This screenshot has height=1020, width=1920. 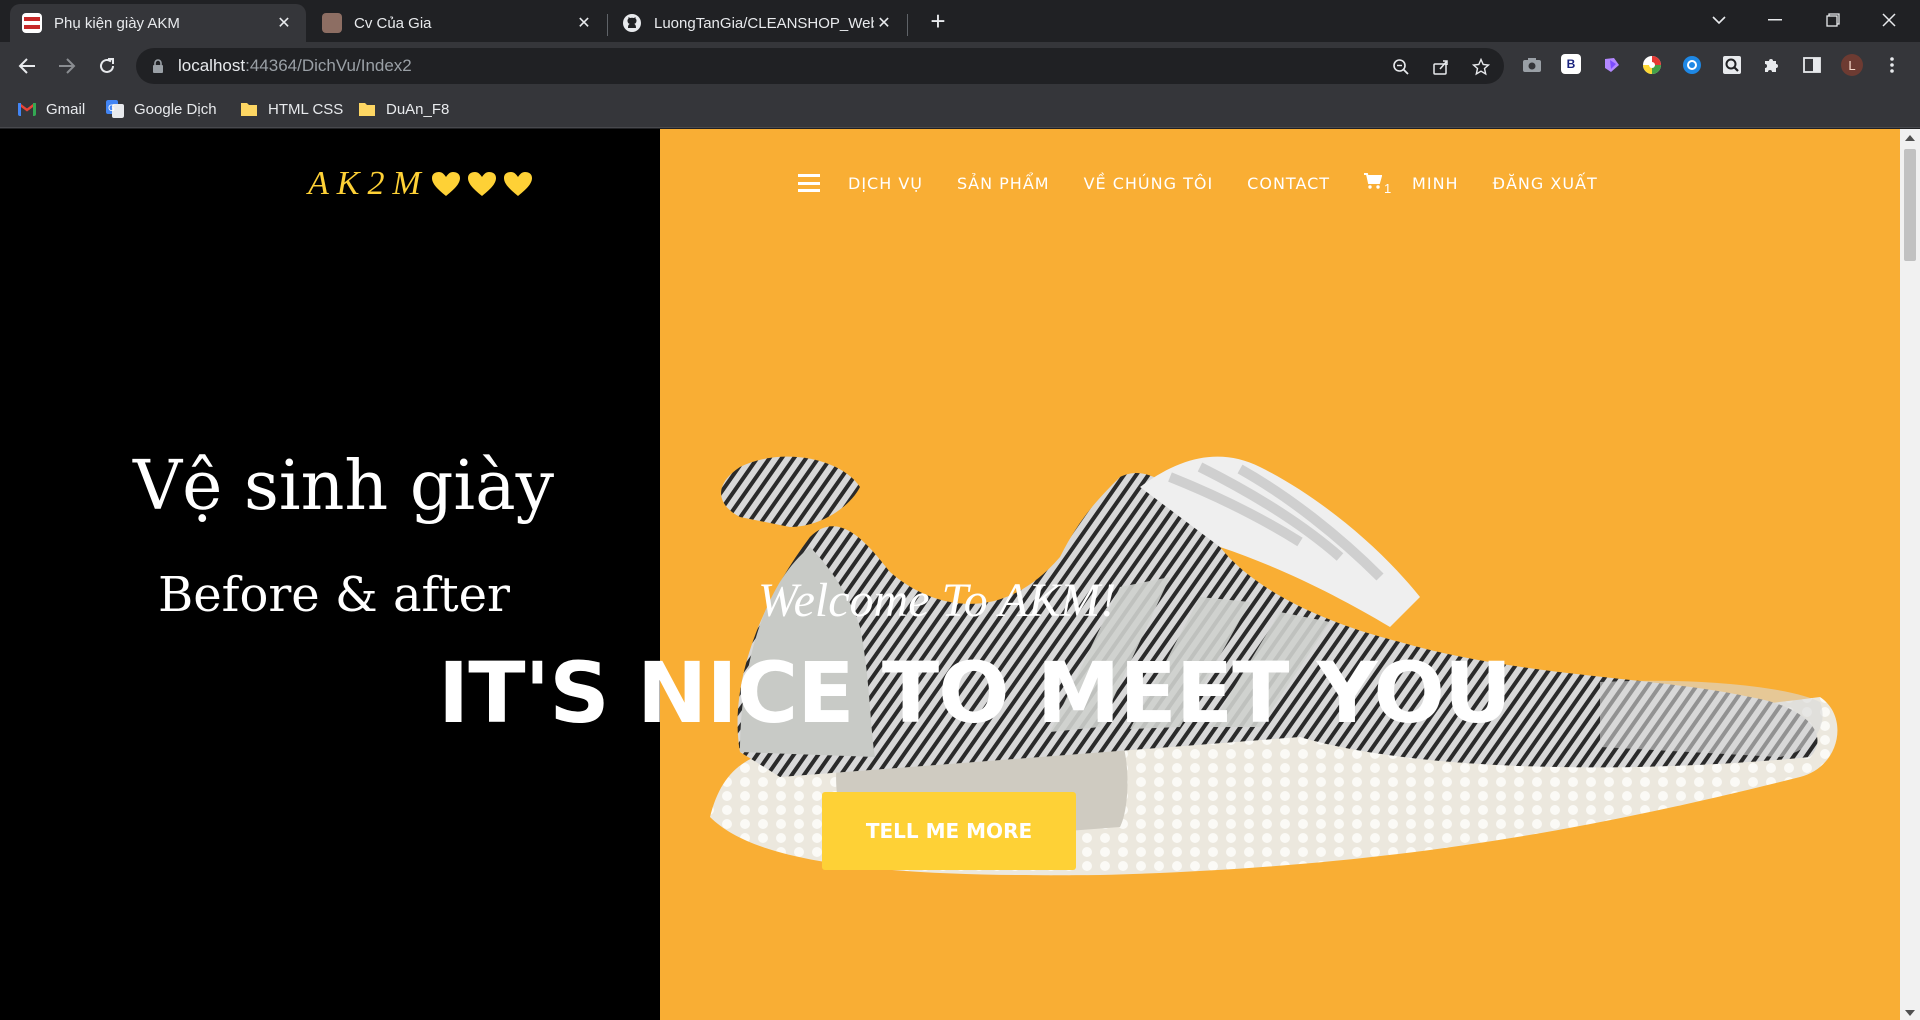 I want to click on nav-logout: ĐĂNG XUẤT, so click(x=1545, y=183).